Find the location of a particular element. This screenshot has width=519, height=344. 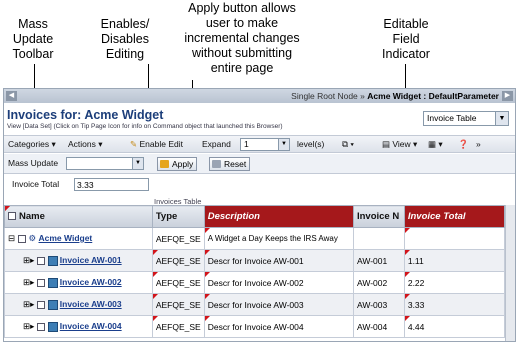

row-description: A Widget a Day Keeps the IRS Away is located at coordinates (278, 238).